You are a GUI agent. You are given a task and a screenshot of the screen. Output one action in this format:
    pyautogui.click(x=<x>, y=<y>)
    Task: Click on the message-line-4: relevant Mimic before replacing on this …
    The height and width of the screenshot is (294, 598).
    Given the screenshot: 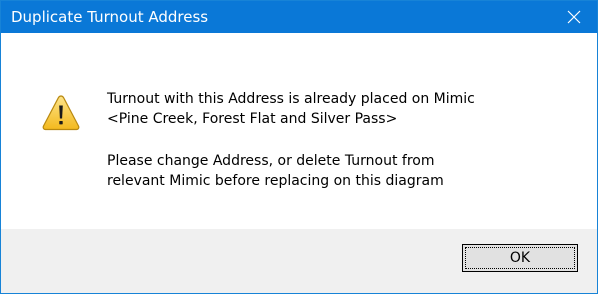 What is the action you would take?
    pyautogui.click(x=275, y=181)
    